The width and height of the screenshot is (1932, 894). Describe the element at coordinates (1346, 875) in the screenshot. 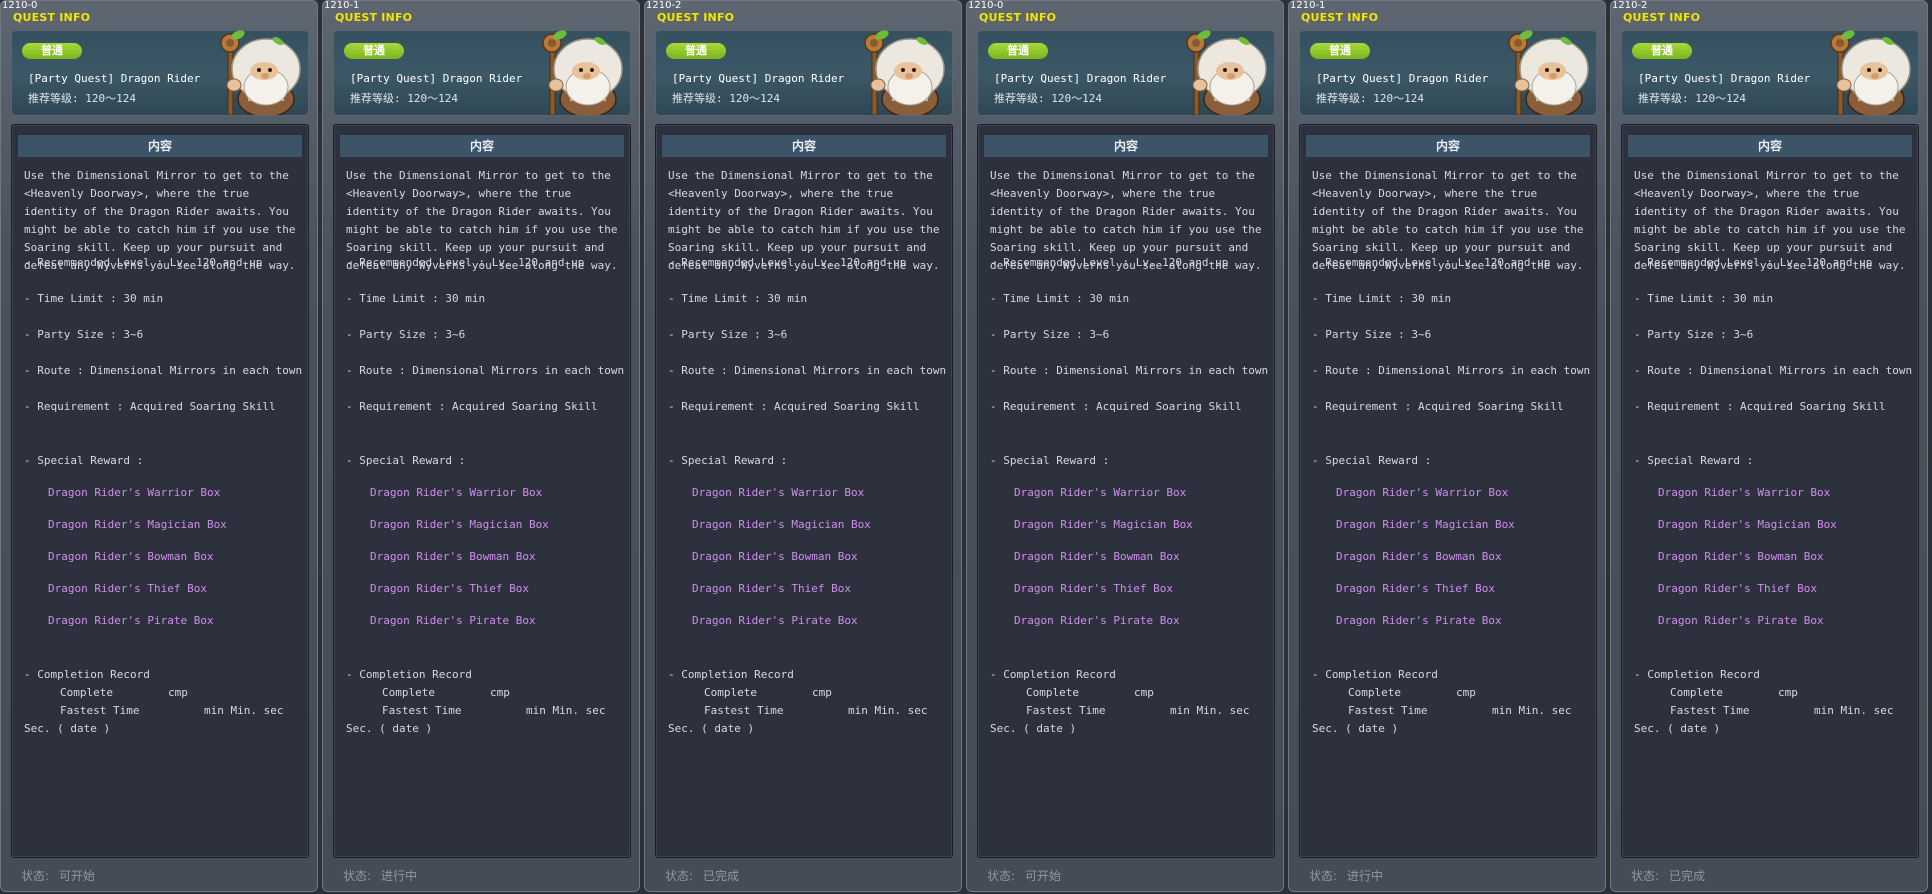

I see `quest-status: 状态: 进行中` at that location.